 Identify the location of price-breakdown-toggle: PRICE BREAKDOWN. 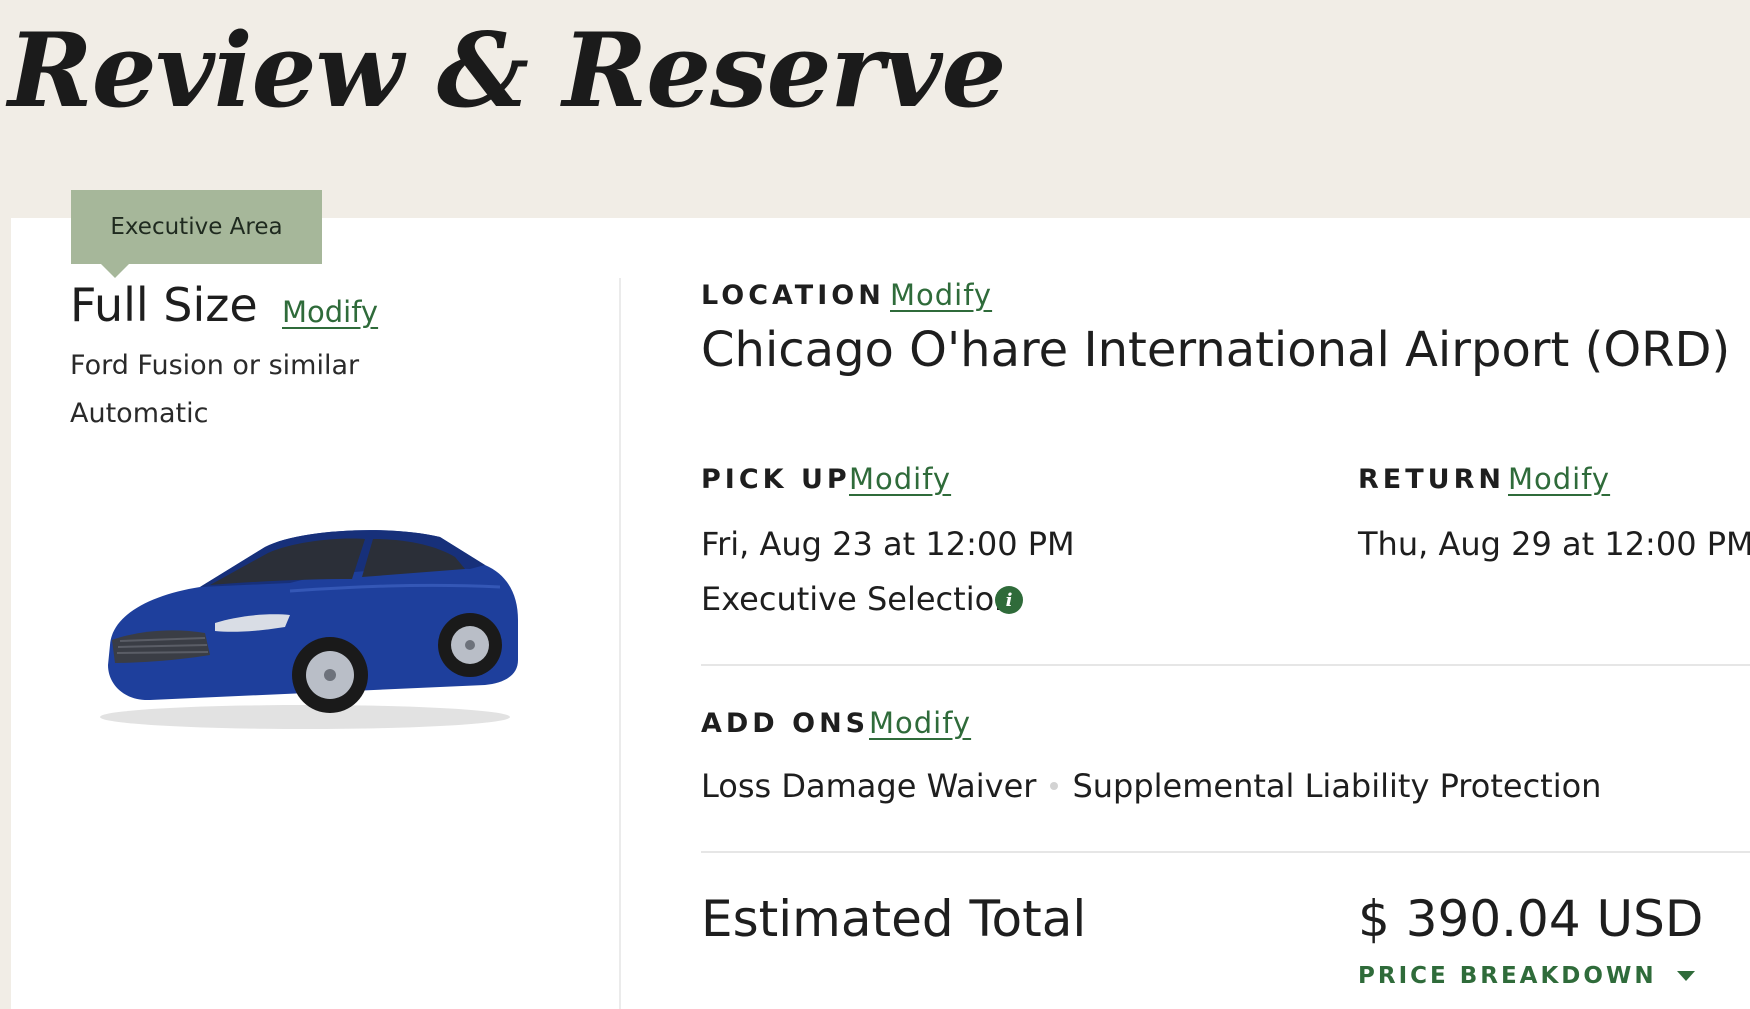
(1526, 976).